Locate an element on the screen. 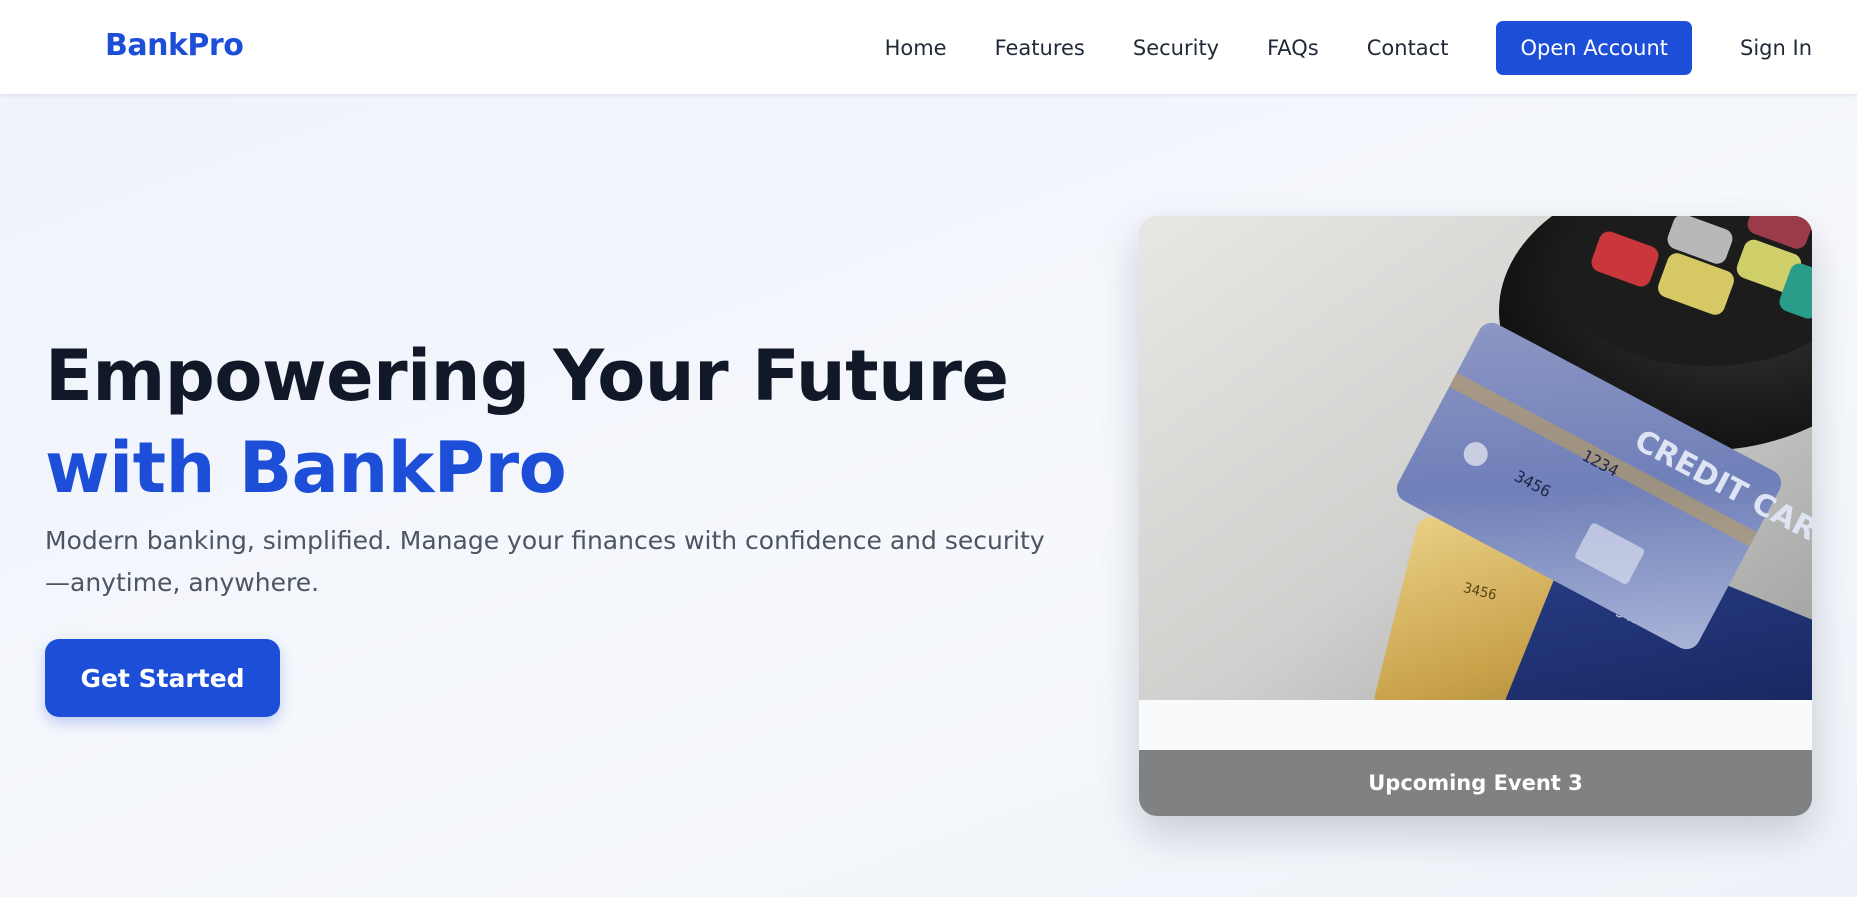 This screenshot has height=897, width=1857. nav-link-contact: Contact is located at coordinates (1408, 48).